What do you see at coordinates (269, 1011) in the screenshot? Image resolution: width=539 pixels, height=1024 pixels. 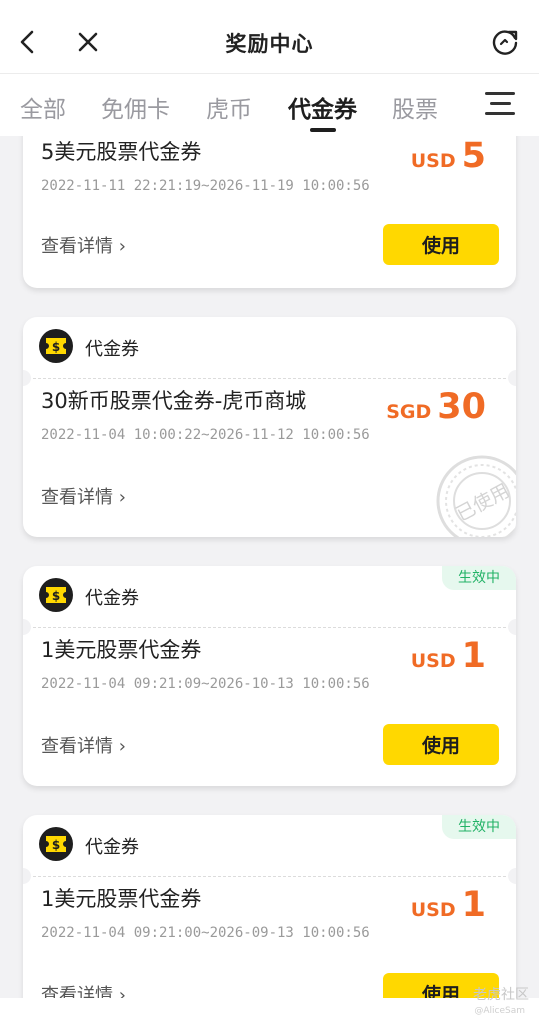 I see `bottom-bar` at bounding box center [269, 1011].